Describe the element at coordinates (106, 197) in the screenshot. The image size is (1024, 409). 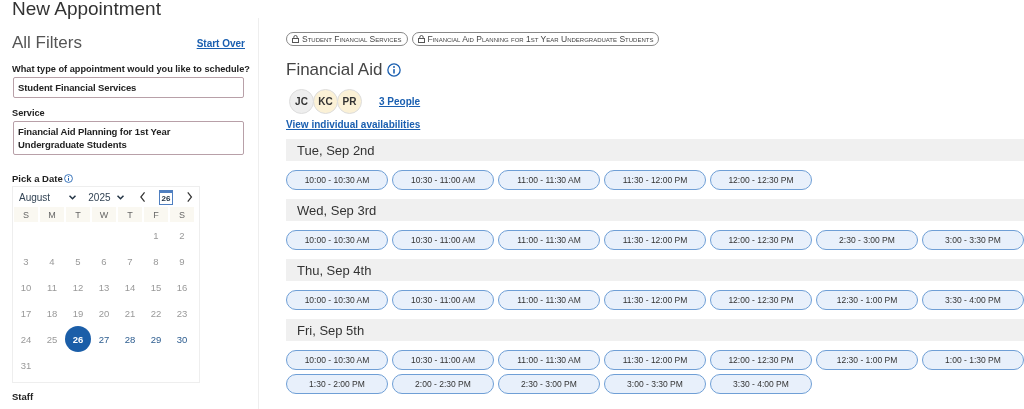
I see `year-select: 2025` at that location.